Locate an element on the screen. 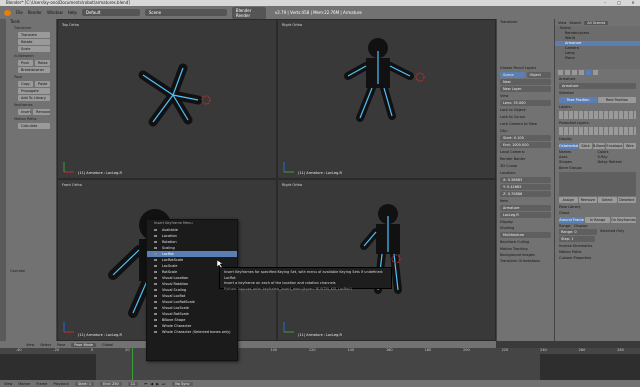  step-field: Step: 1 is located at coordinates (577, 239).